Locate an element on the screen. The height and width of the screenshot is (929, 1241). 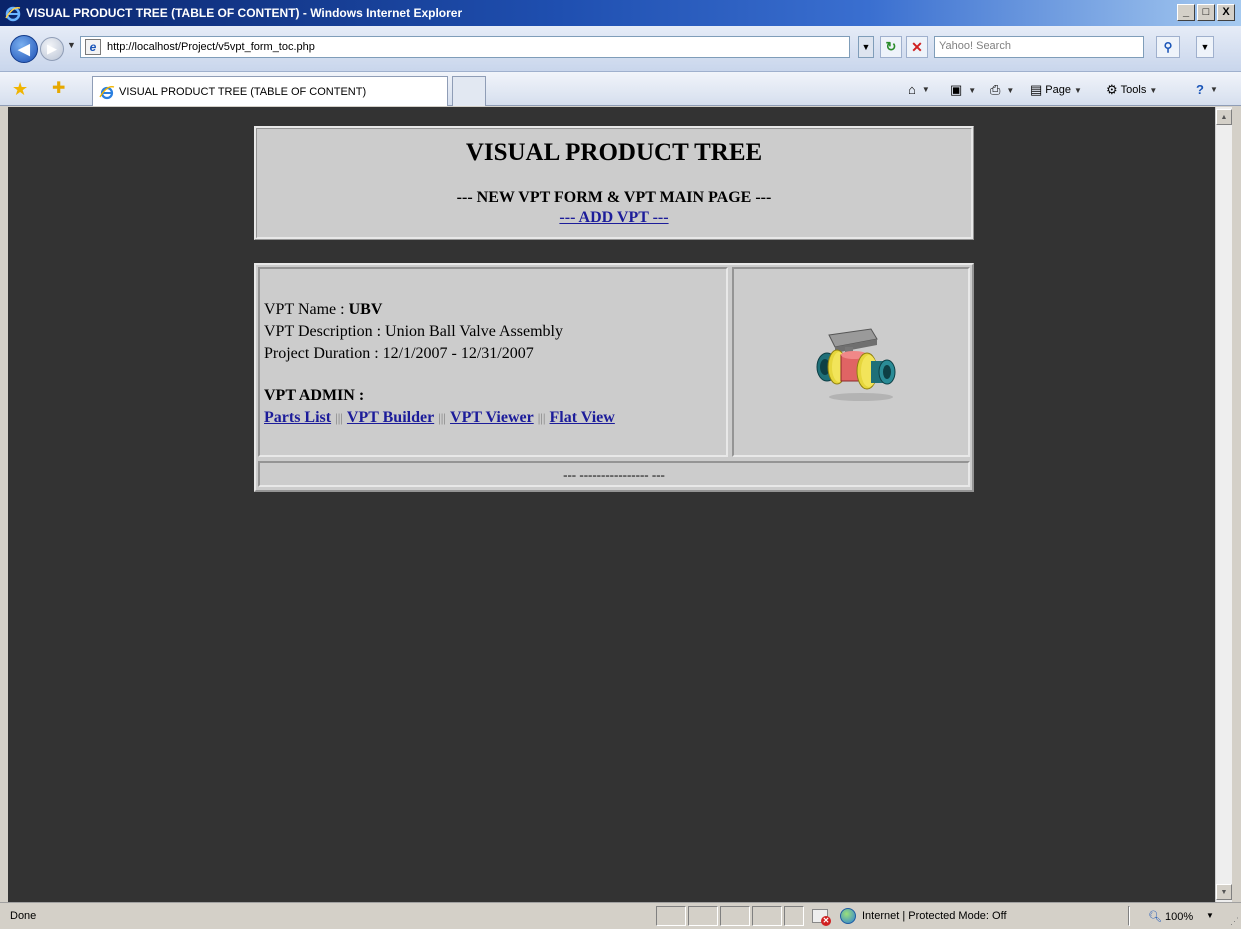
minimize-button: _ is located at coordinates (1186, 12).